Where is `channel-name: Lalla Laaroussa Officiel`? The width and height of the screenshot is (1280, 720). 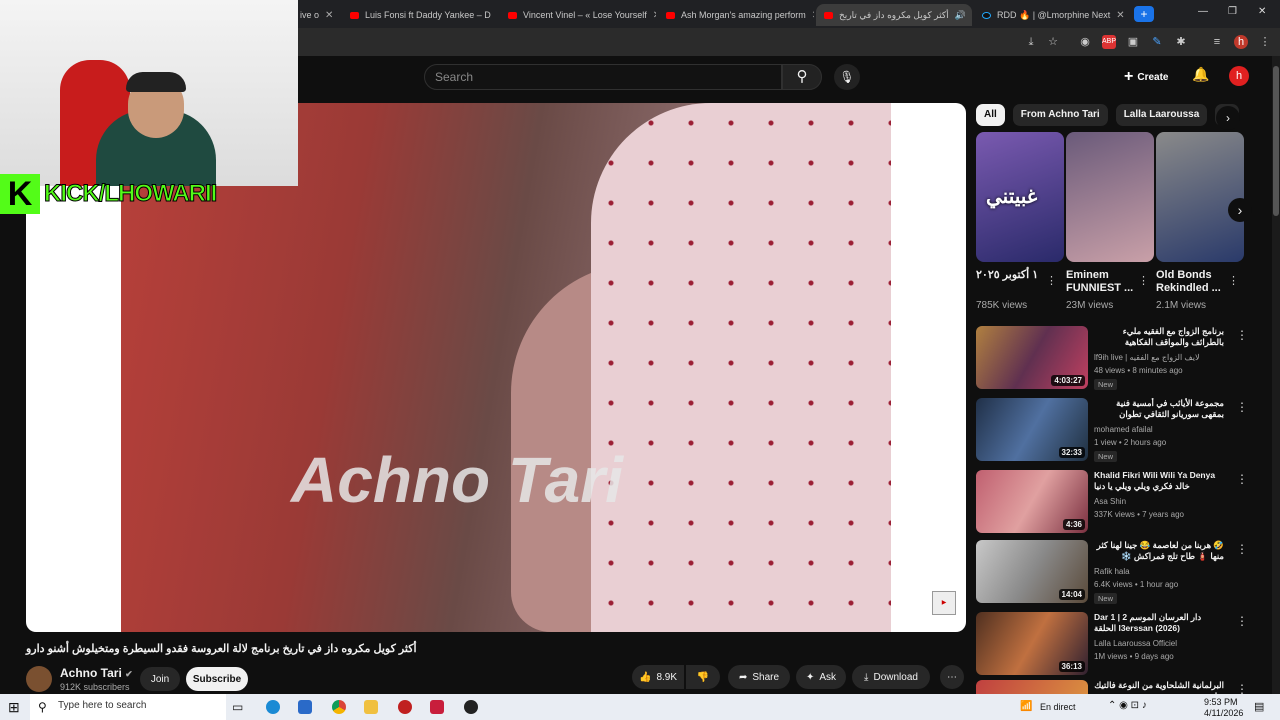 channel-name: Lalla Laaroussa Officiel is located at coordinates (1135, 643).